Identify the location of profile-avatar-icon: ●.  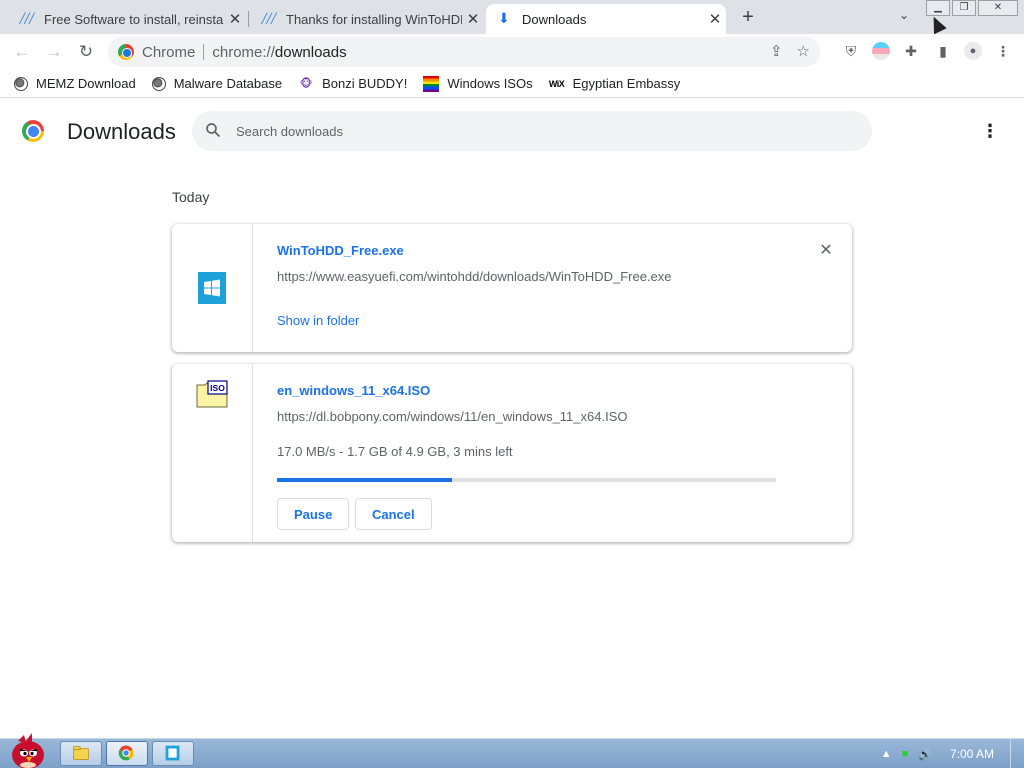
(973, 51).